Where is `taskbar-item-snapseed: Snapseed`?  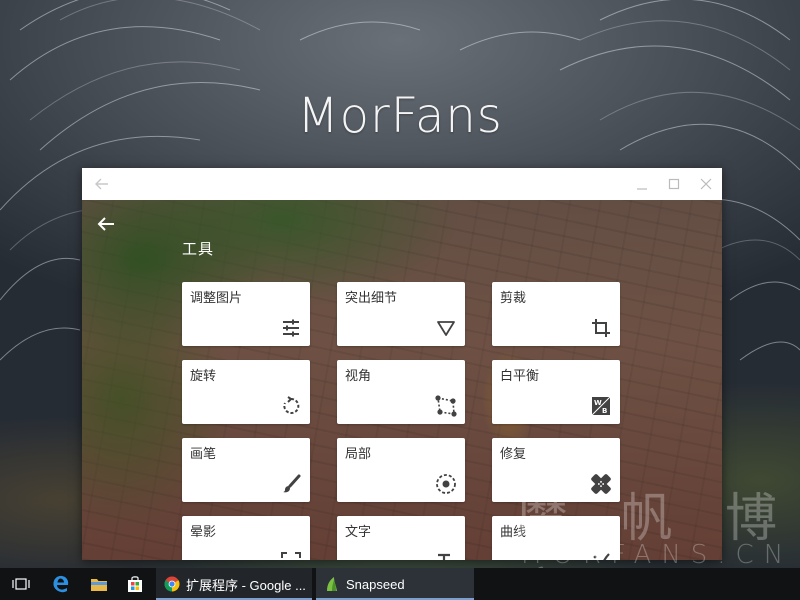 taskbar-item-snapseed: Snapseed is located at coordinates (395, 584).